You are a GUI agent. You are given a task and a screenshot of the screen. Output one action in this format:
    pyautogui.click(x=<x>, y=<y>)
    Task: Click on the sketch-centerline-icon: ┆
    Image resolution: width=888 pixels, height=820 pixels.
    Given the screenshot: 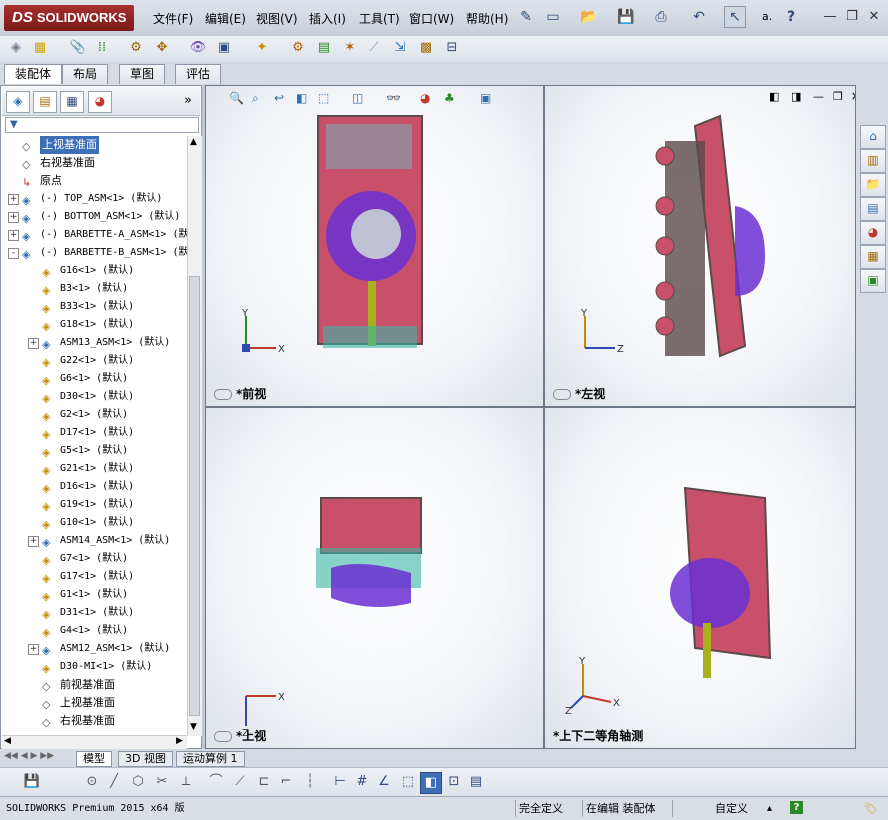 What is the action you would take?
    pyautogui.click(x=310, y=782)
    